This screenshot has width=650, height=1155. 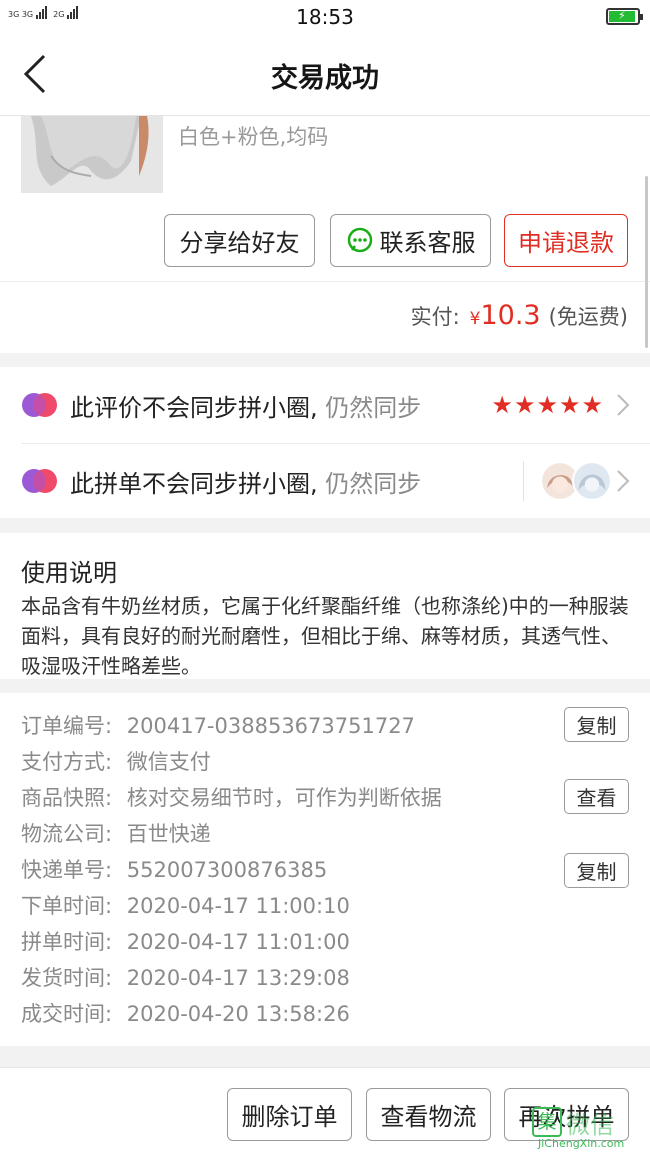 I want to click on watermark-logo: 集 微信 JiChengXin.com, so click(x=588, y=1126).